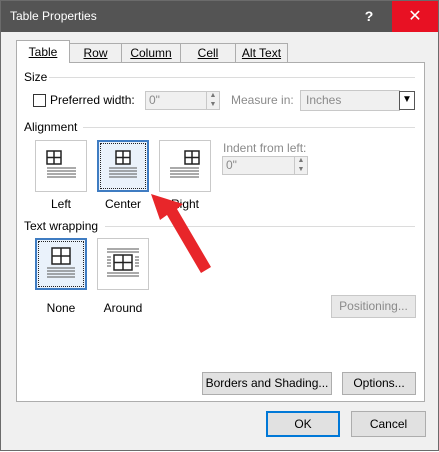 The width and height of the screenshot is (439, 452). What do you see at coordinates (260, 226) in the screenshot?
I see `text-wrapping-divider` at bounding box center [260, 226].